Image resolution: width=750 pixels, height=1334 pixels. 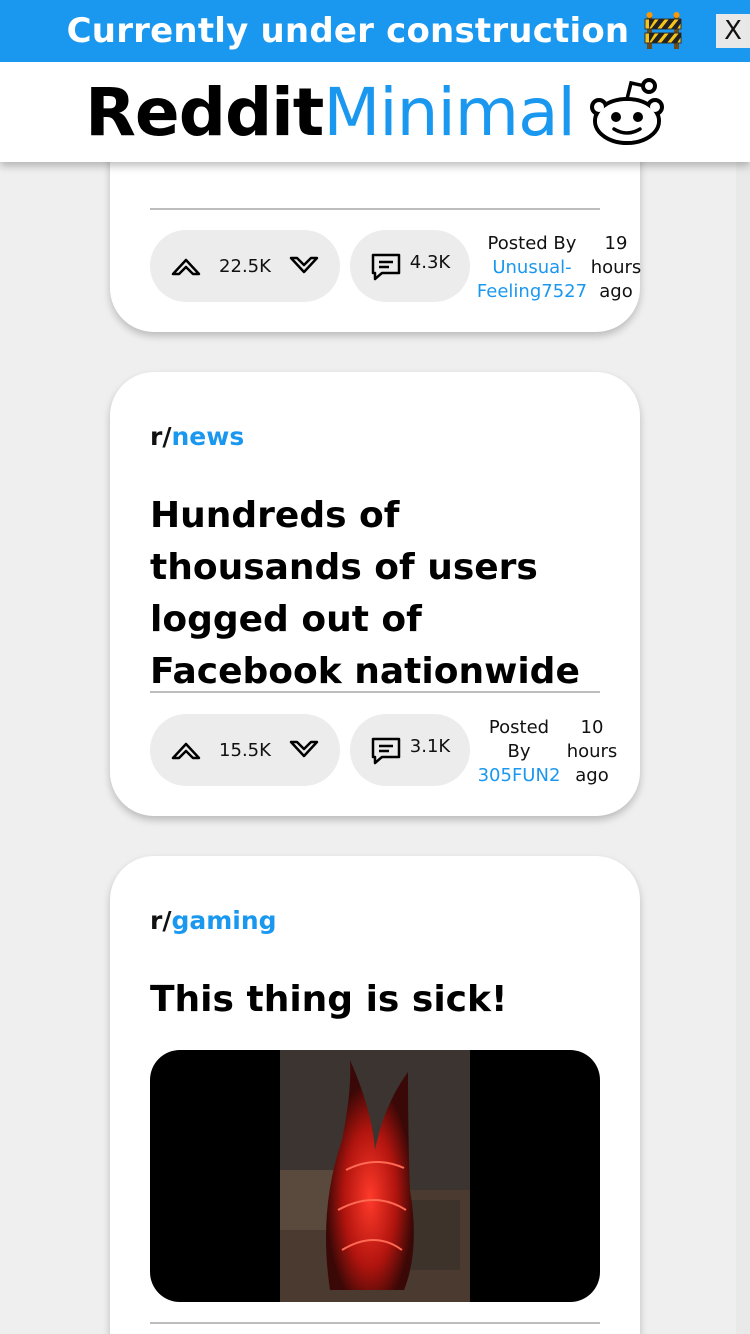 I want to click on comment-count: 4.3K, so click(x=430, y=262).